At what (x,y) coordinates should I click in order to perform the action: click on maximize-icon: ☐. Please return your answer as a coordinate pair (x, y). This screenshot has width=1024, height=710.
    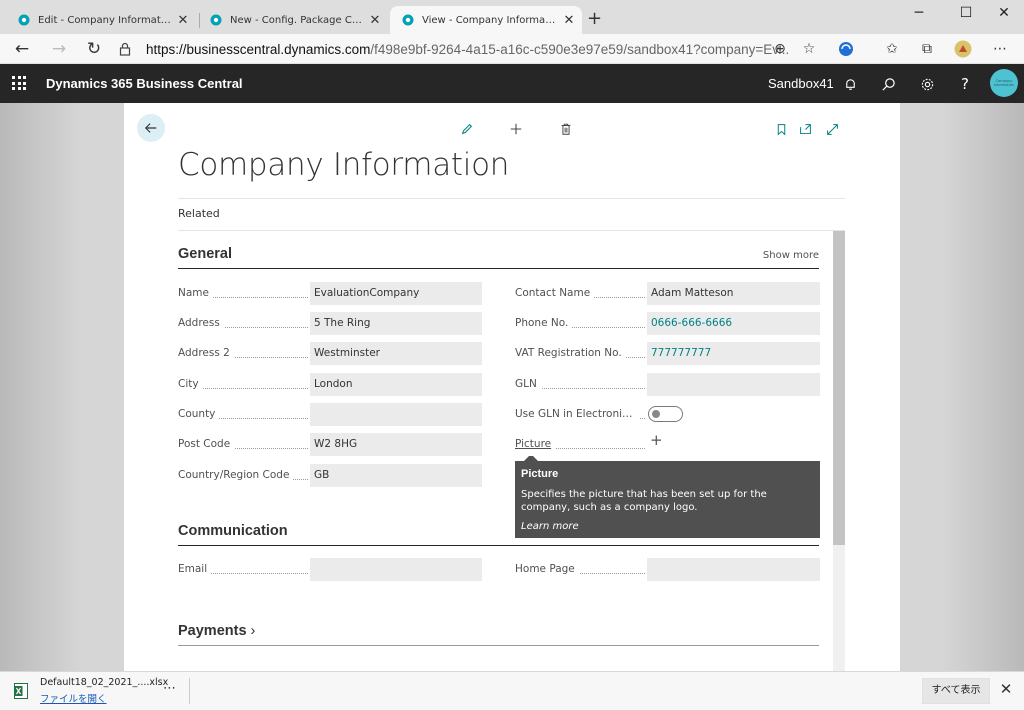
    Looking at the image, I should click on (966, 13).